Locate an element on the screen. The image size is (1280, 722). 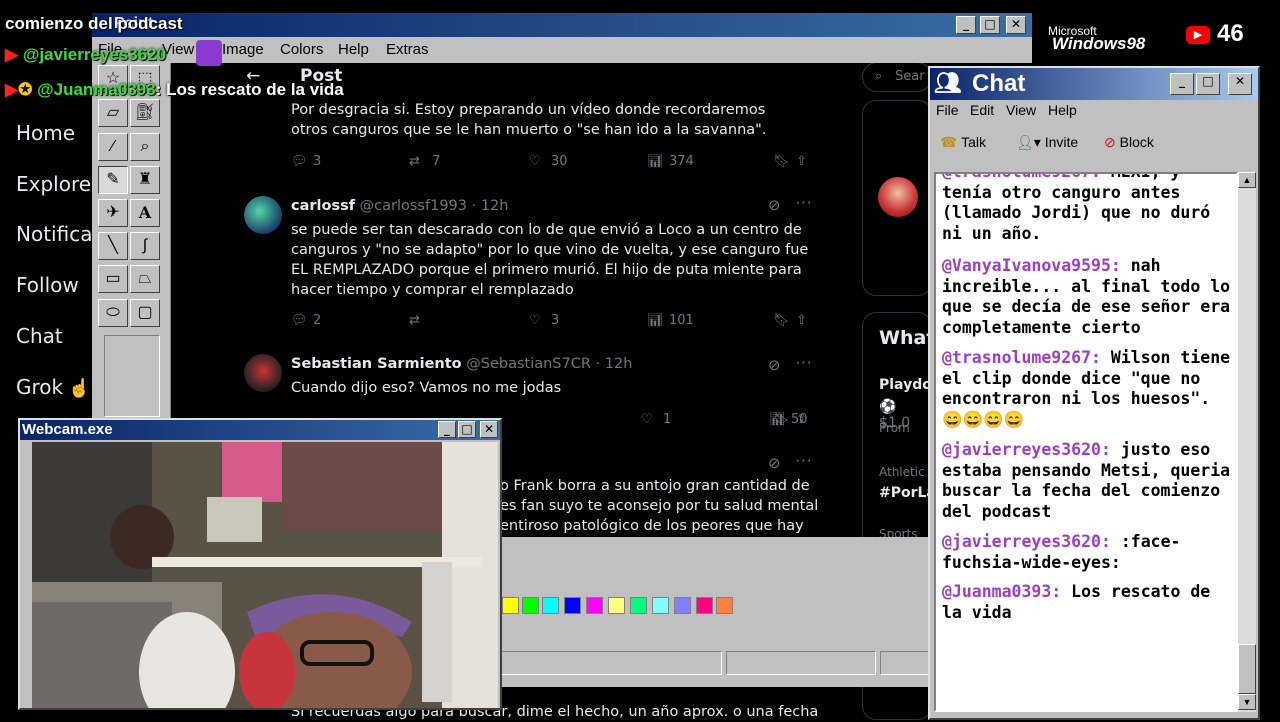
overlay-line: ▶✪ @Juanma0393: Los rescato de la vida is located at coordinates (174, 90).